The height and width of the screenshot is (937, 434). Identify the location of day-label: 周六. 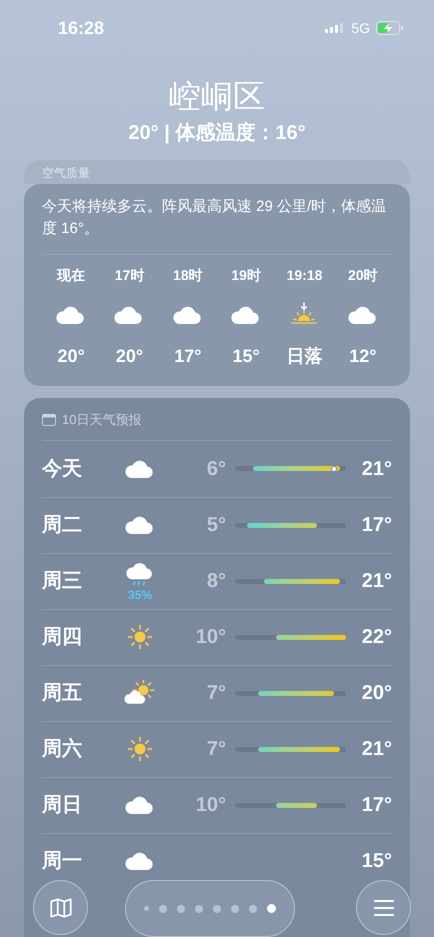
(62, 749).